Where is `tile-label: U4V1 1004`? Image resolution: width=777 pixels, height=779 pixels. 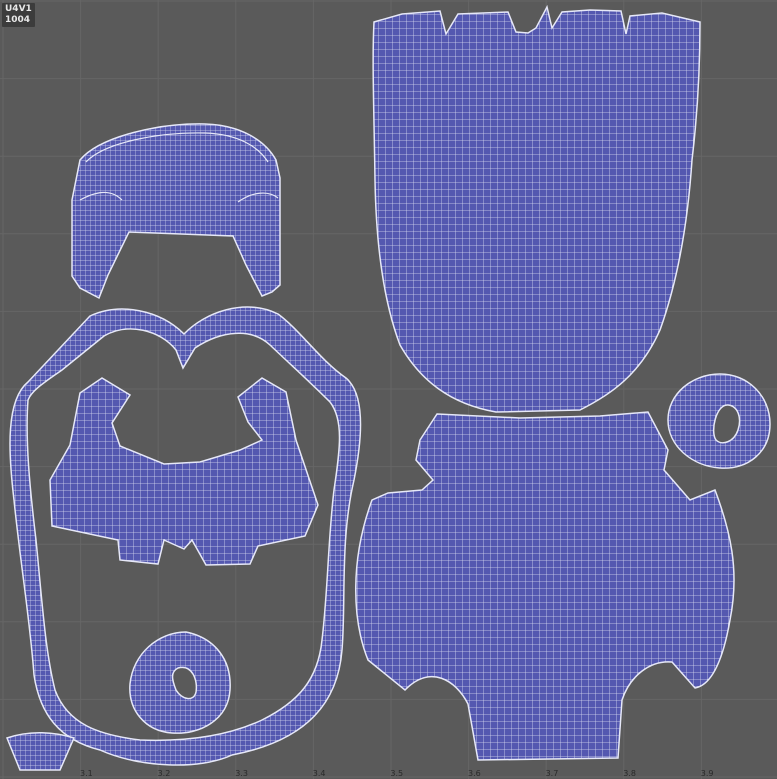
tile-label: U4V1 1004 is located at coordinates (18, 15).